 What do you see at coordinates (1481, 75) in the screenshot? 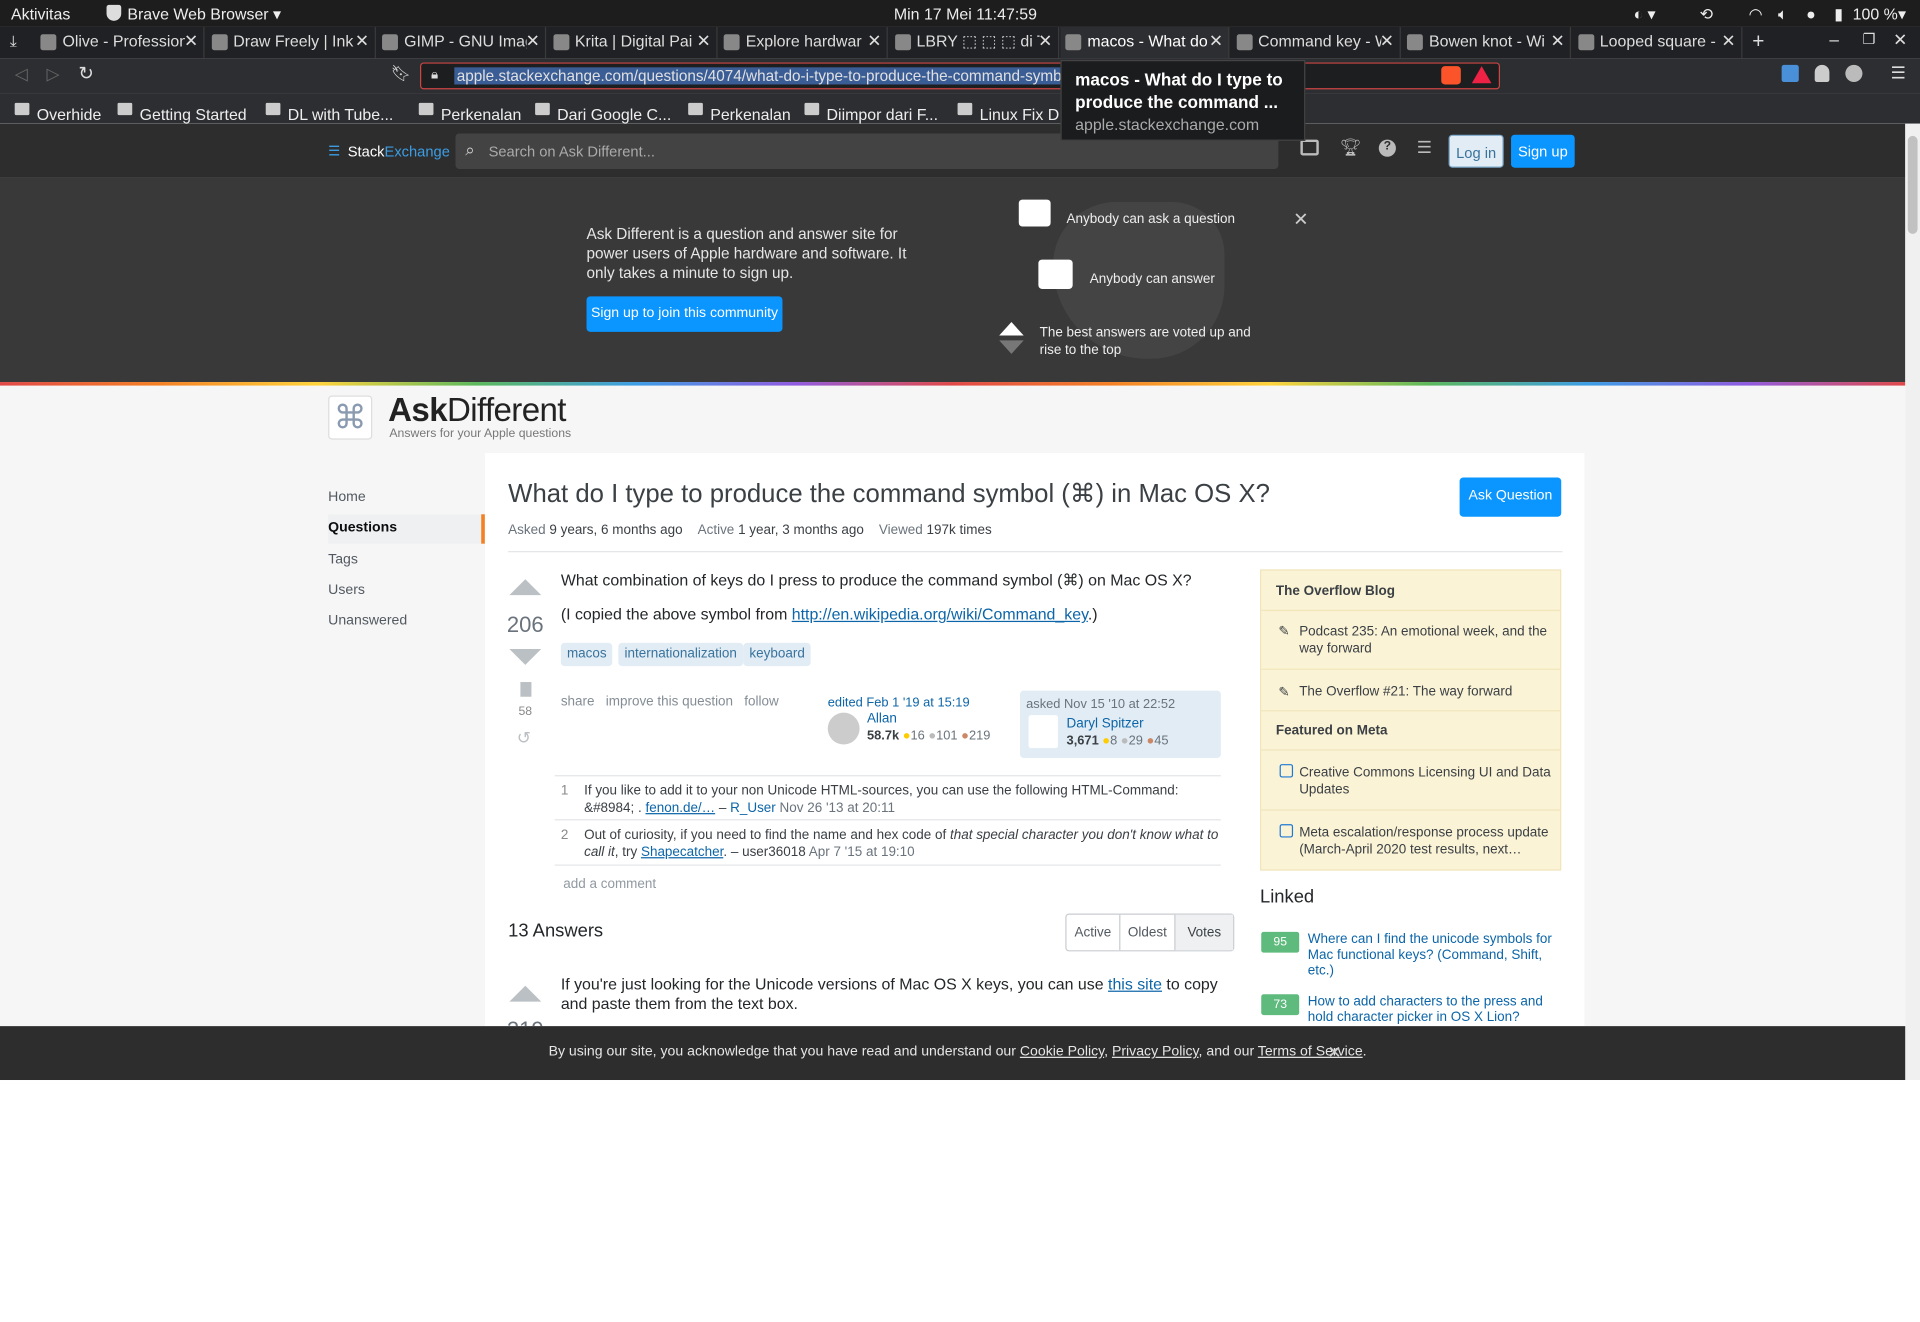
I see `brave-rewards-icon` at bounding box center [1481, 75].